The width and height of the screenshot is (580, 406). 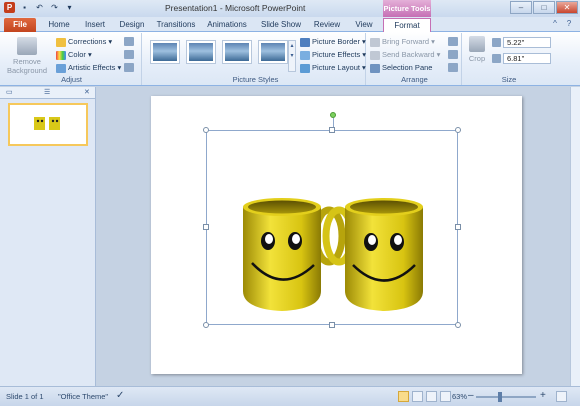 What do you see at coordinates (506, 397) in the screenshot?
I see `zoom-slider` at bounding box center [506, 397].